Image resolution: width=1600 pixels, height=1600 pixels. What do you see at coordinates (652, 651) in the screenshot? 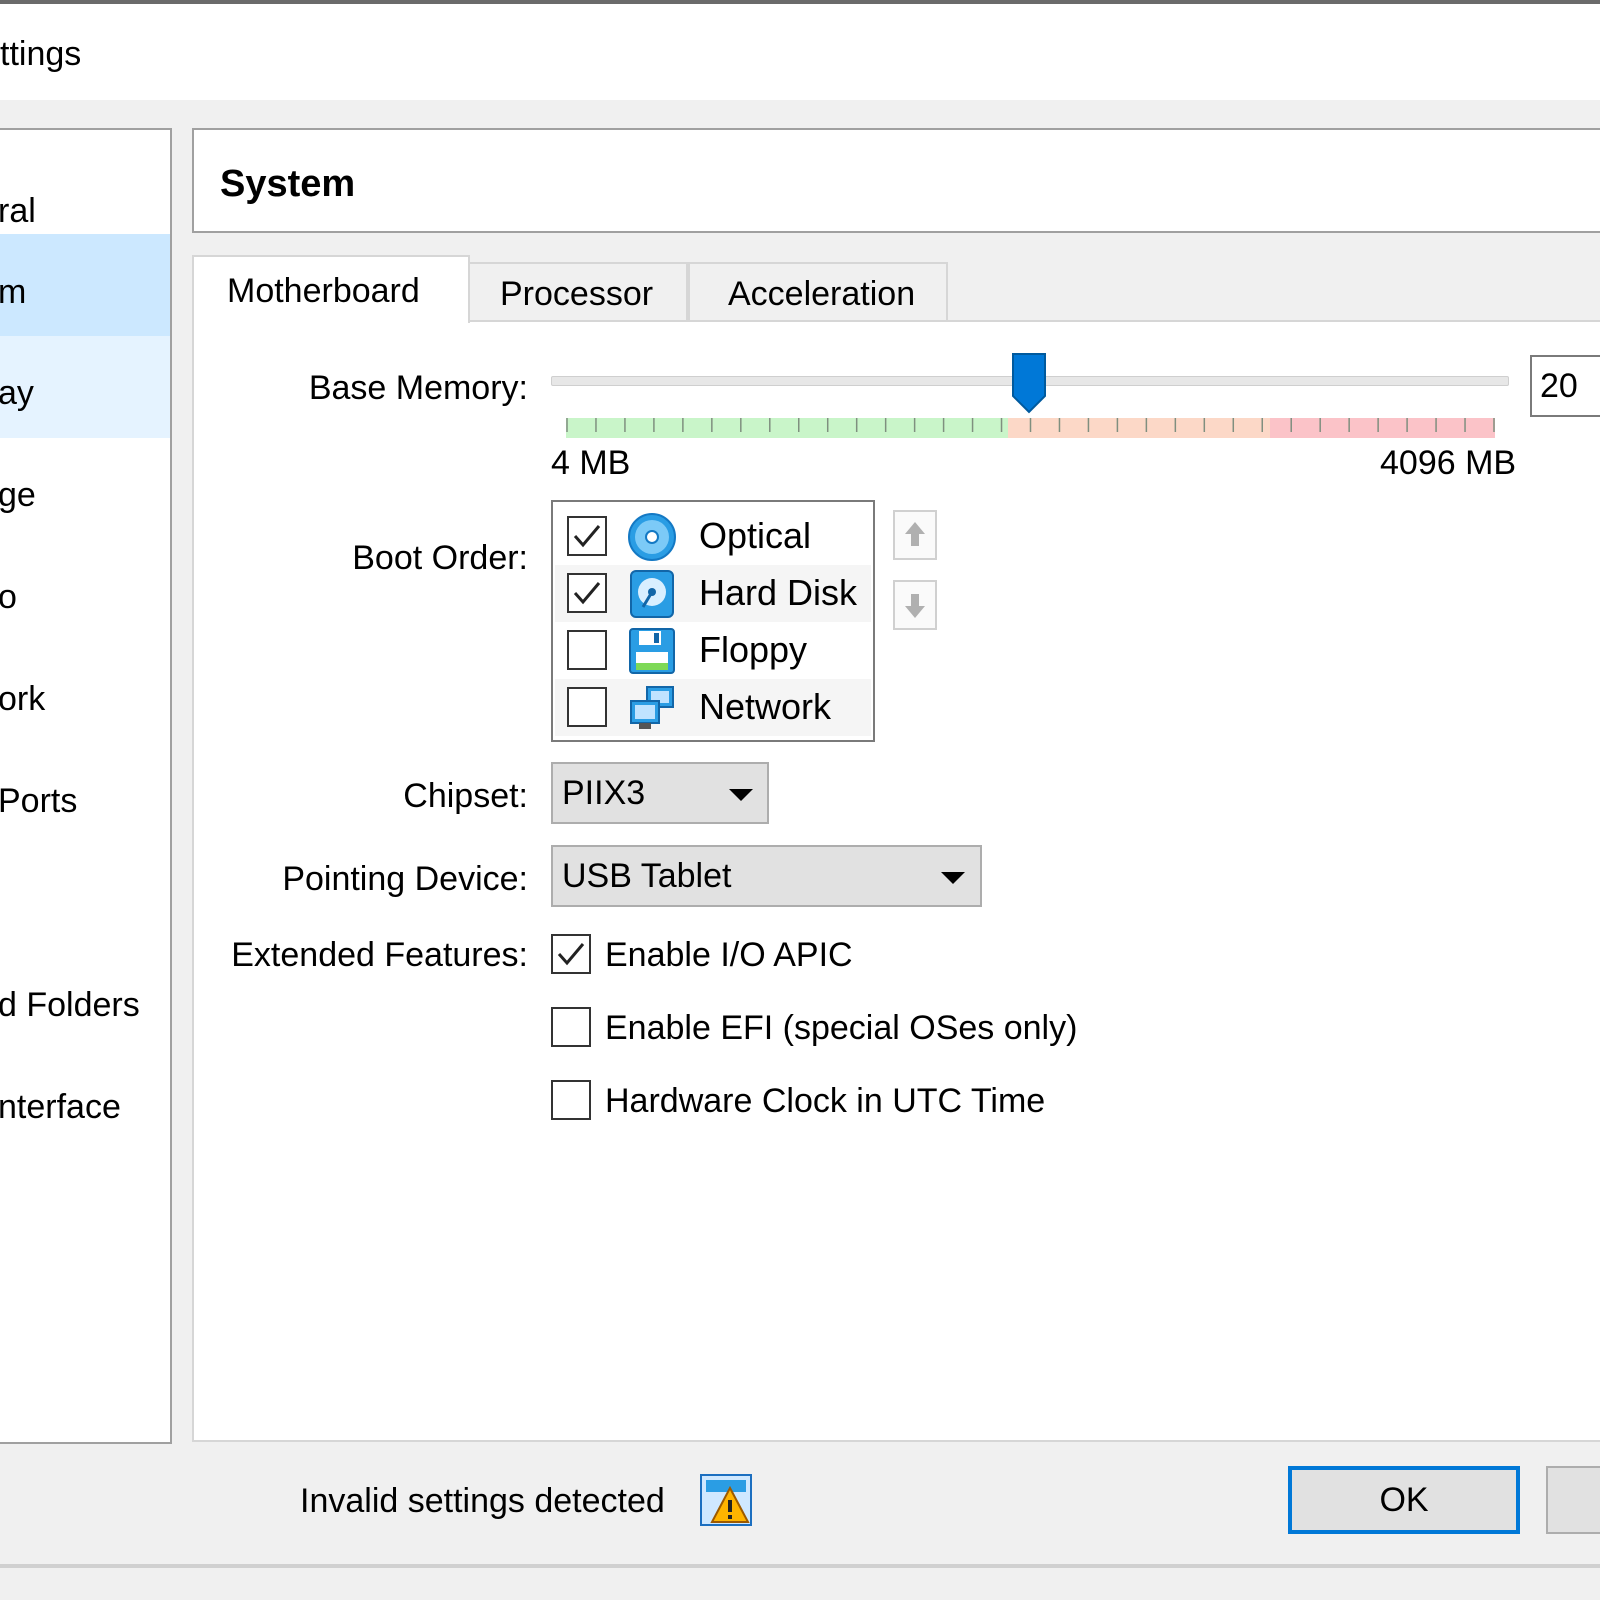
I see `floppy-icon` at bounding box center [652, 651].